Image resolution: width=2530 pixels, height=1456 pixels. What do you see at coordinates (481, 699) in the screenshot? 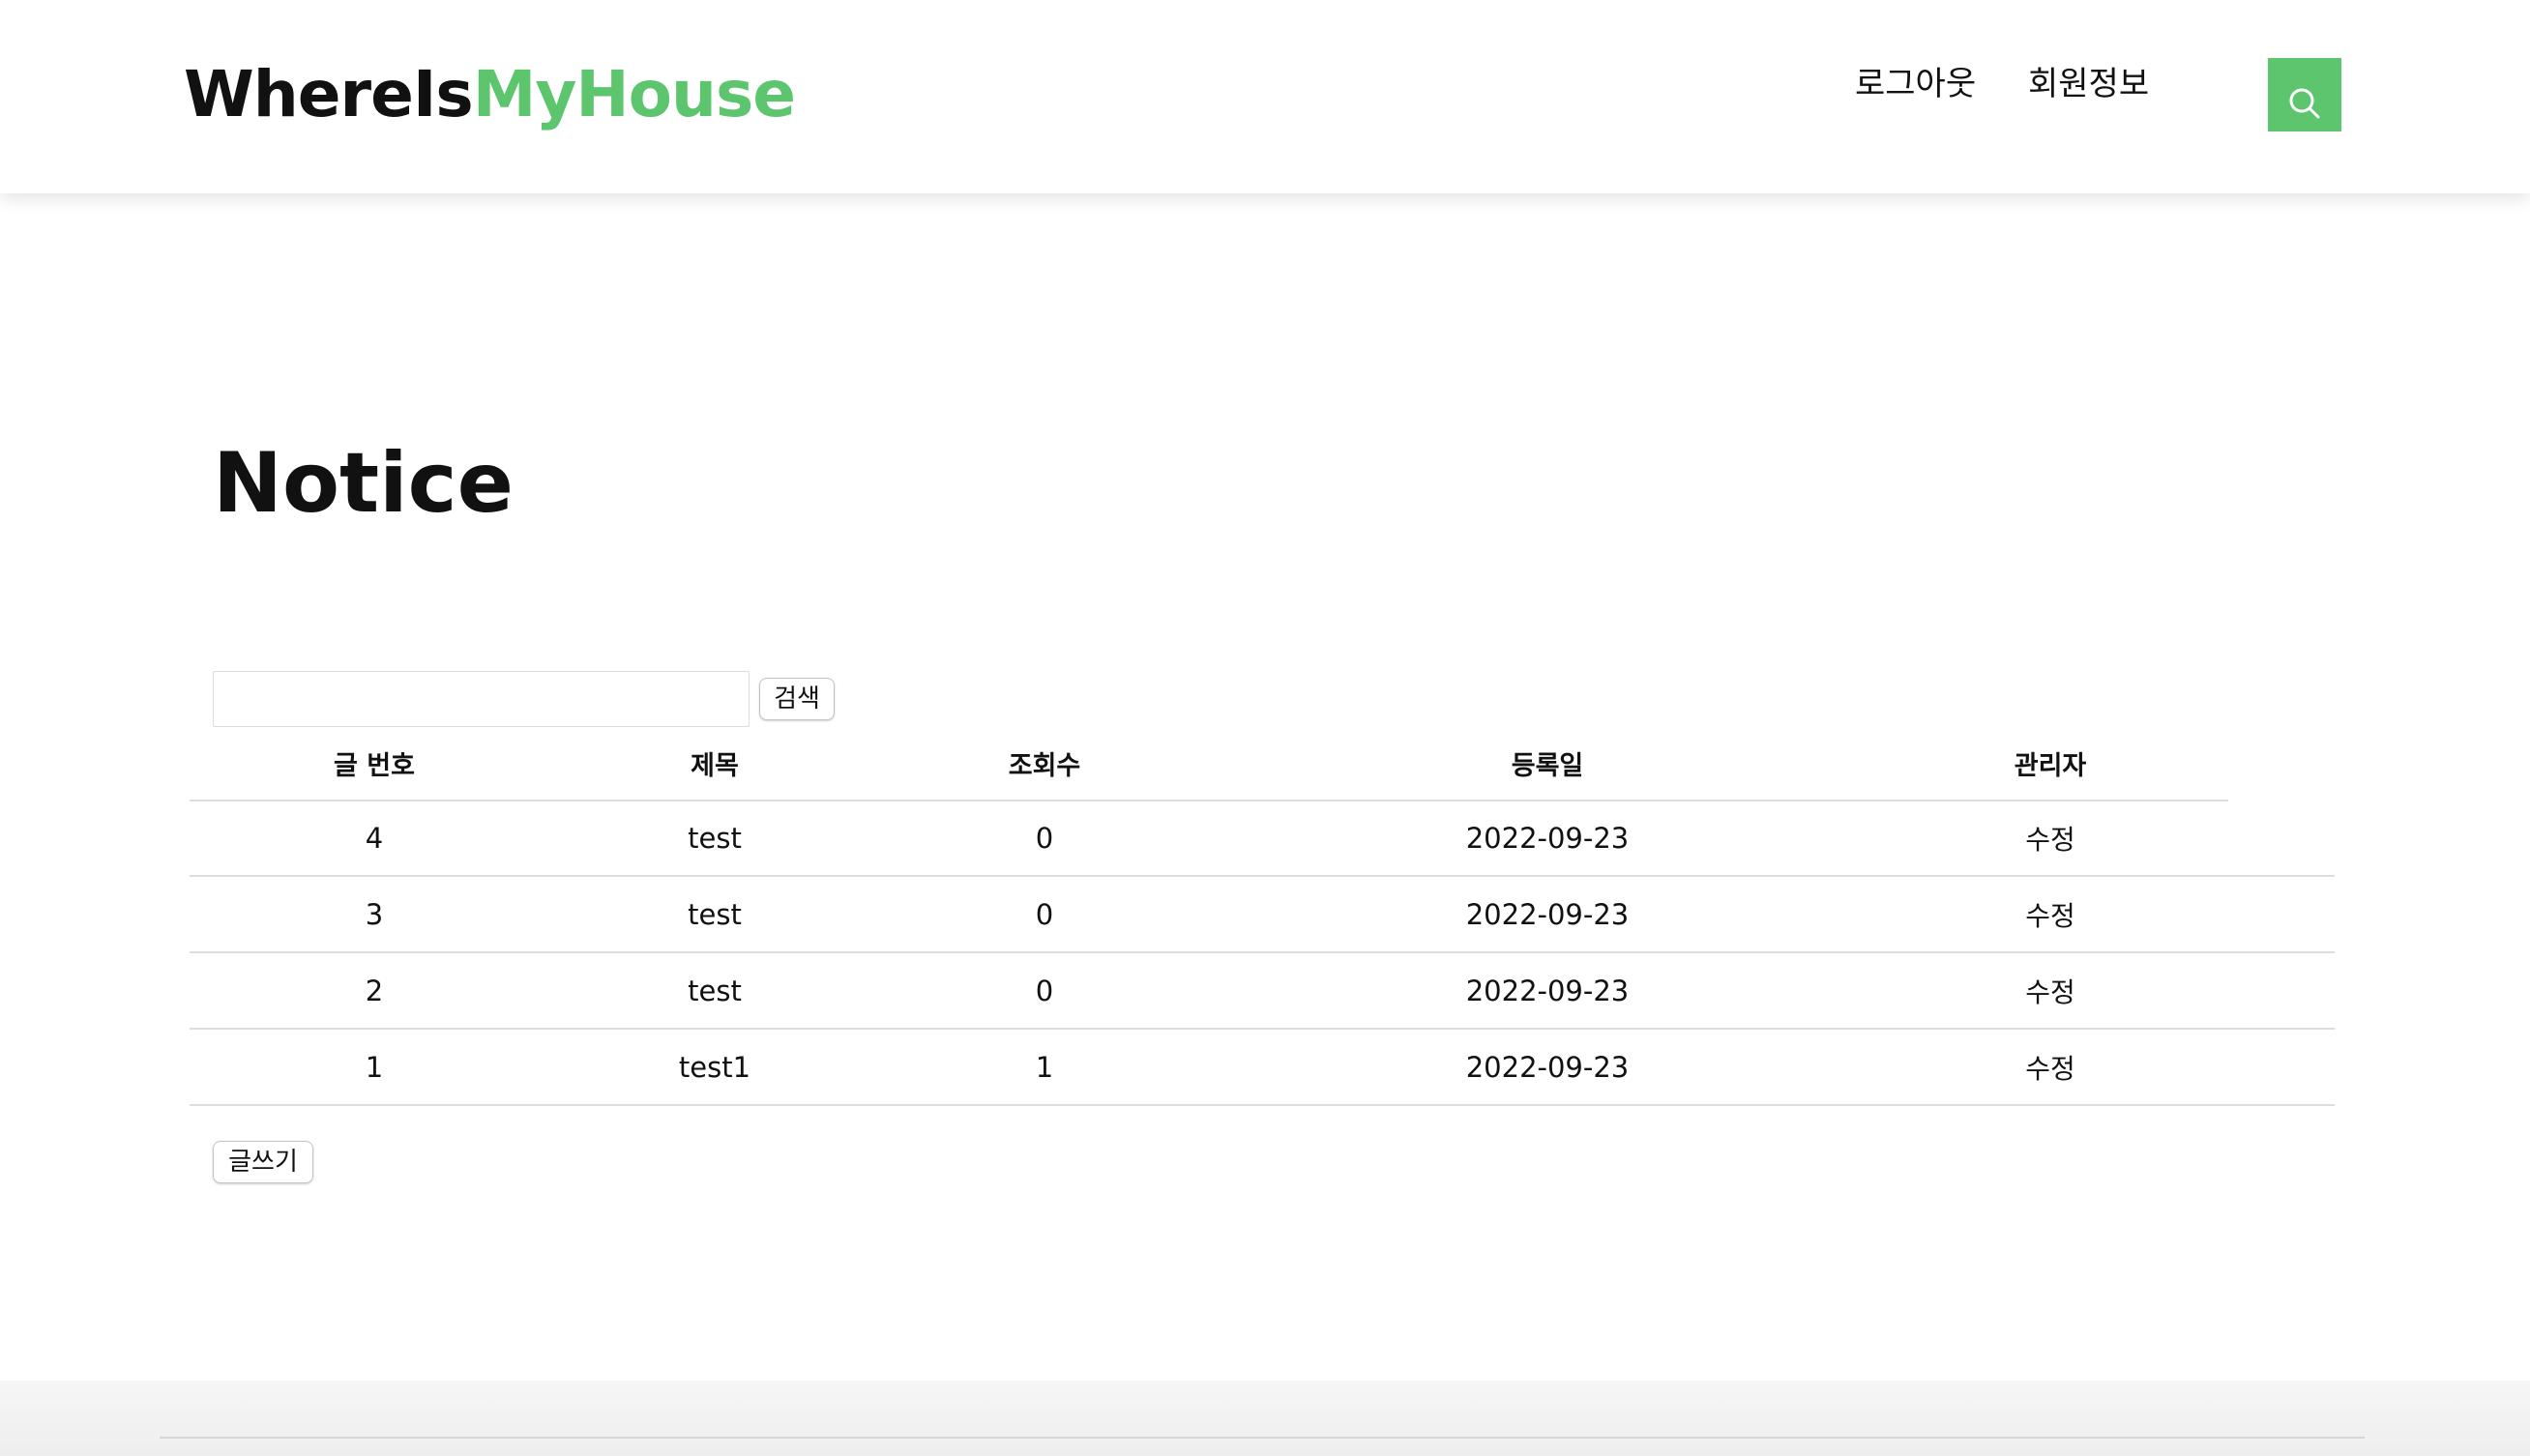
I see `search-input` at bounding box center [481, 699].